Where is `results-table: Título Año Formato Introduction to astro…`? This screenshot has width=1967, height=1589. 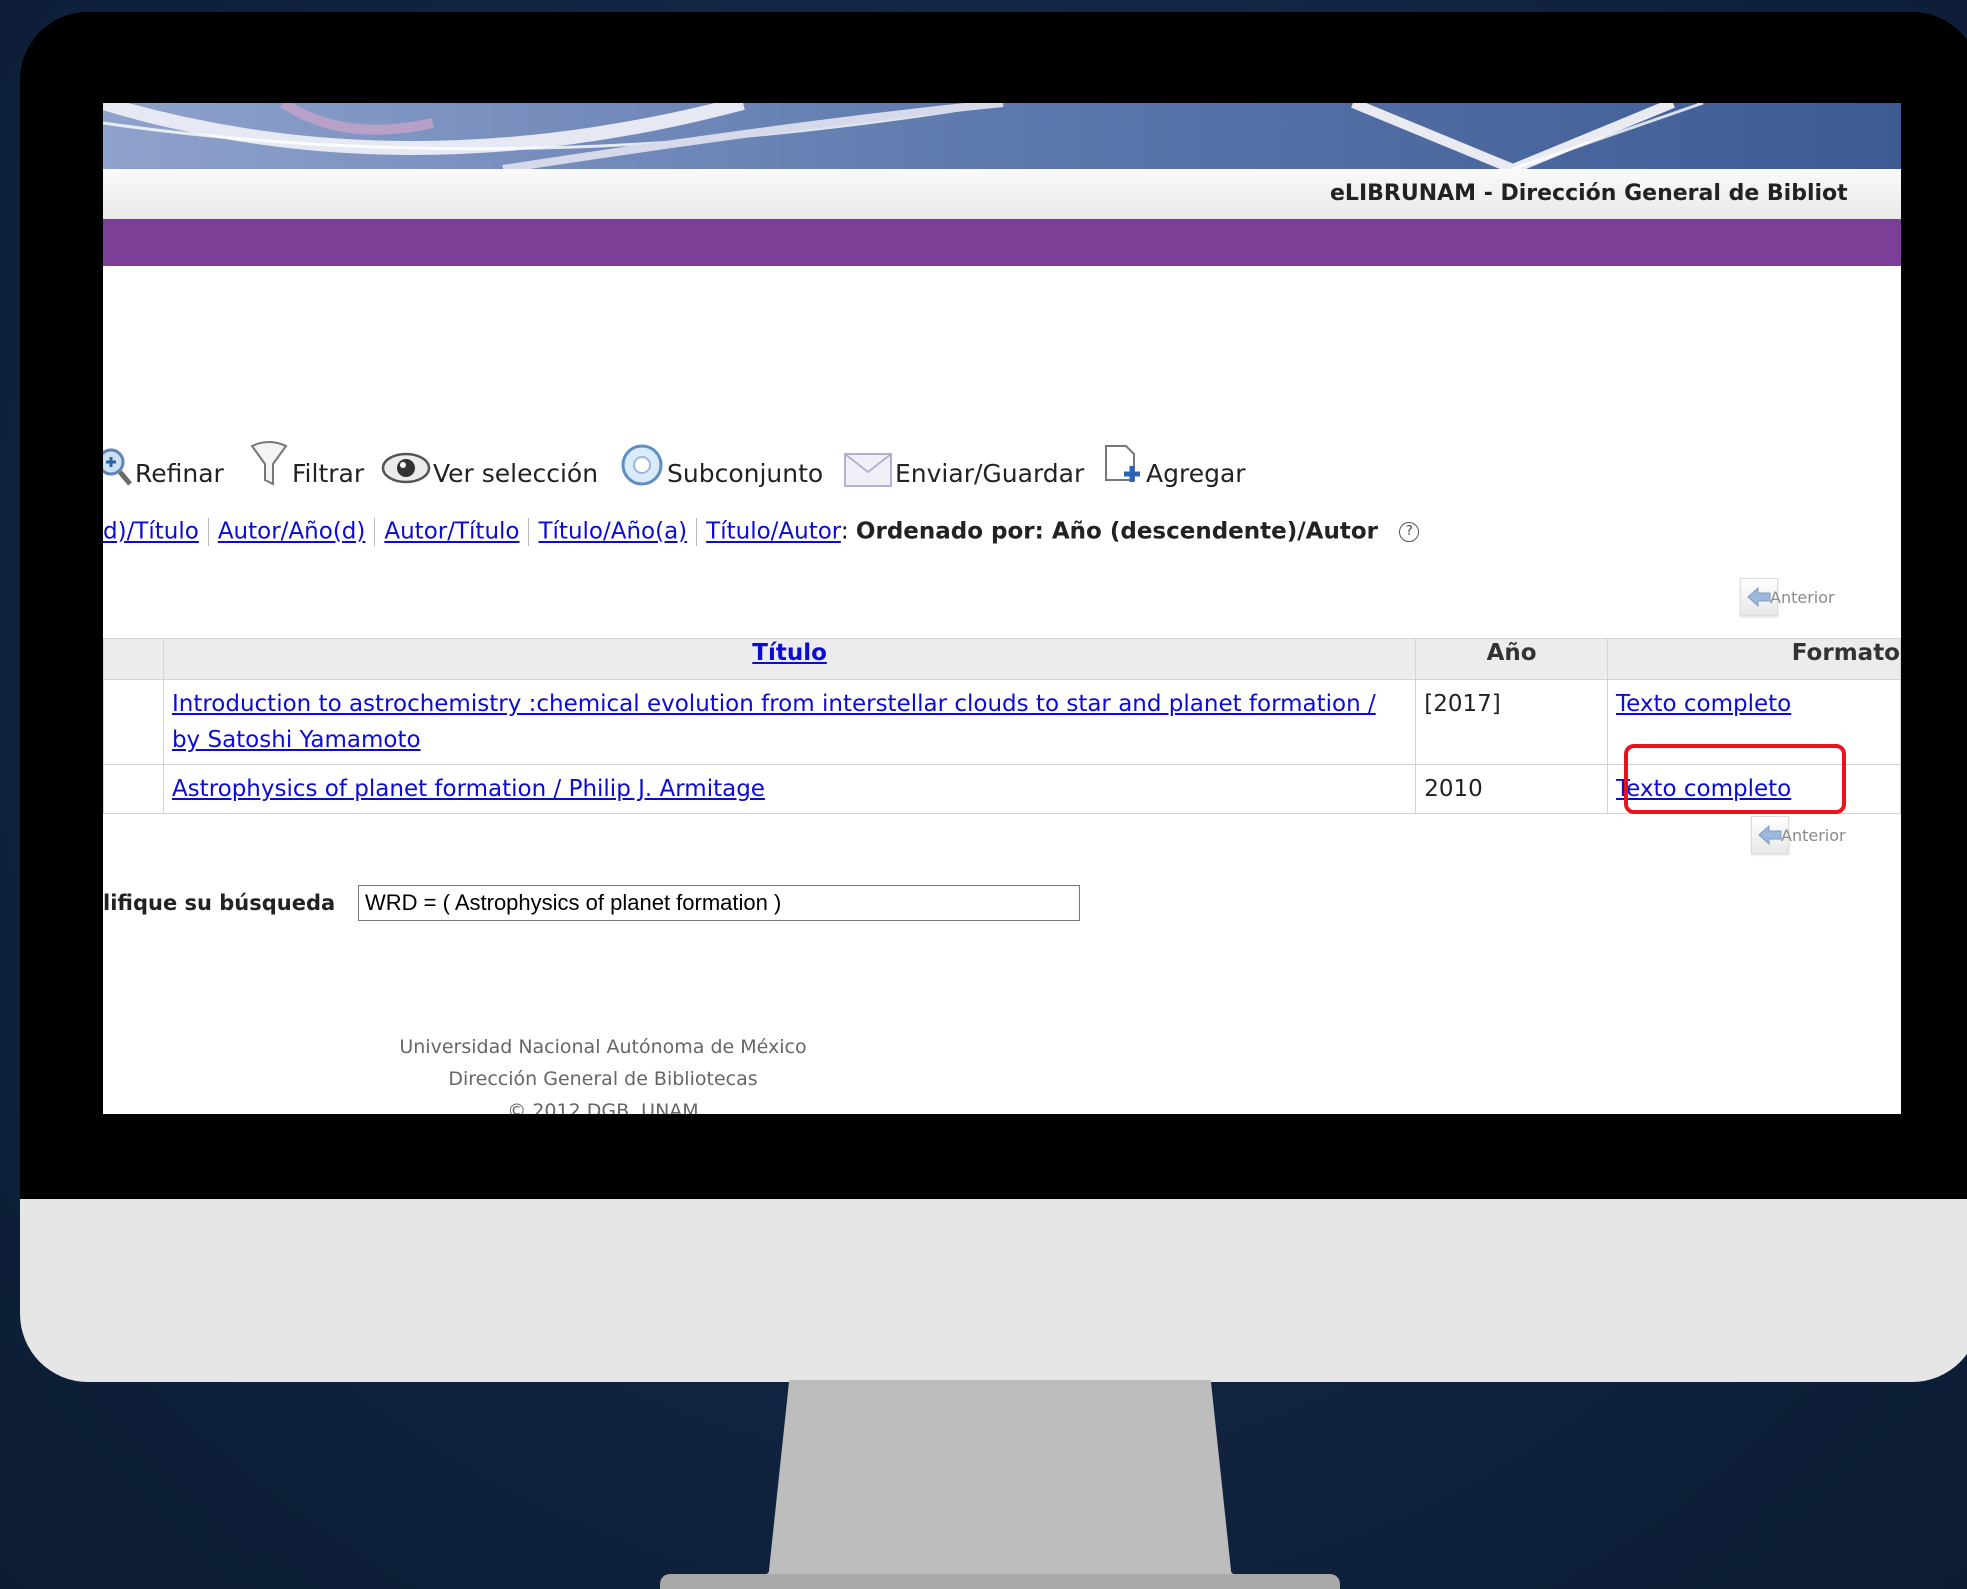
results-table: Título Año Formato Introduction to astro… is located at coordinates (1002, 726).